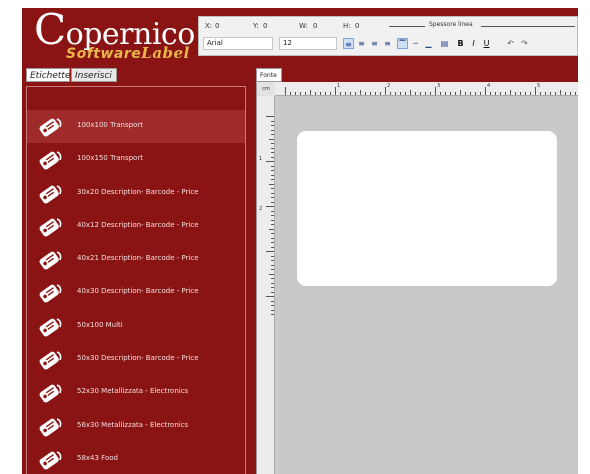 Image resolution: width=590 pixels, height=474 pixels. What do you see at coordinates (97, 457) in the screenshot?
I see `list-item-label: 58x43 Food` at bounding box center [97, 457].